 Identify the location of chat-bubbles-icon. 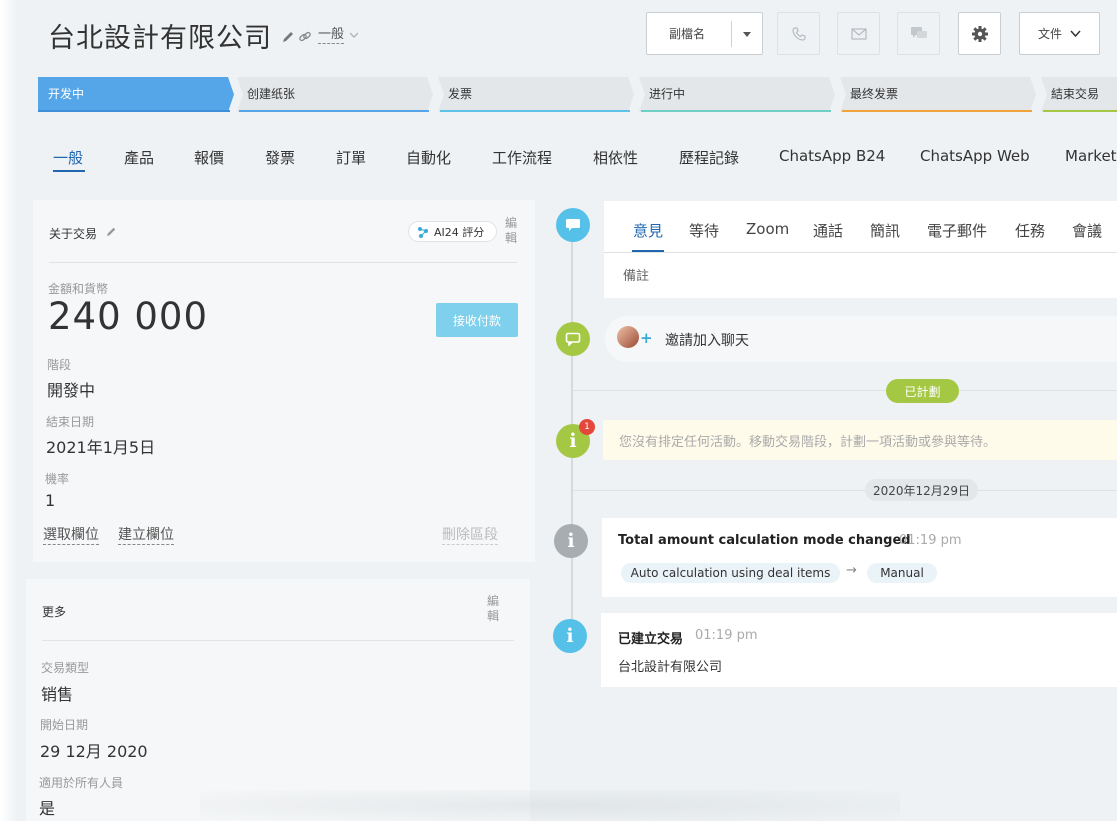
(918, 32).